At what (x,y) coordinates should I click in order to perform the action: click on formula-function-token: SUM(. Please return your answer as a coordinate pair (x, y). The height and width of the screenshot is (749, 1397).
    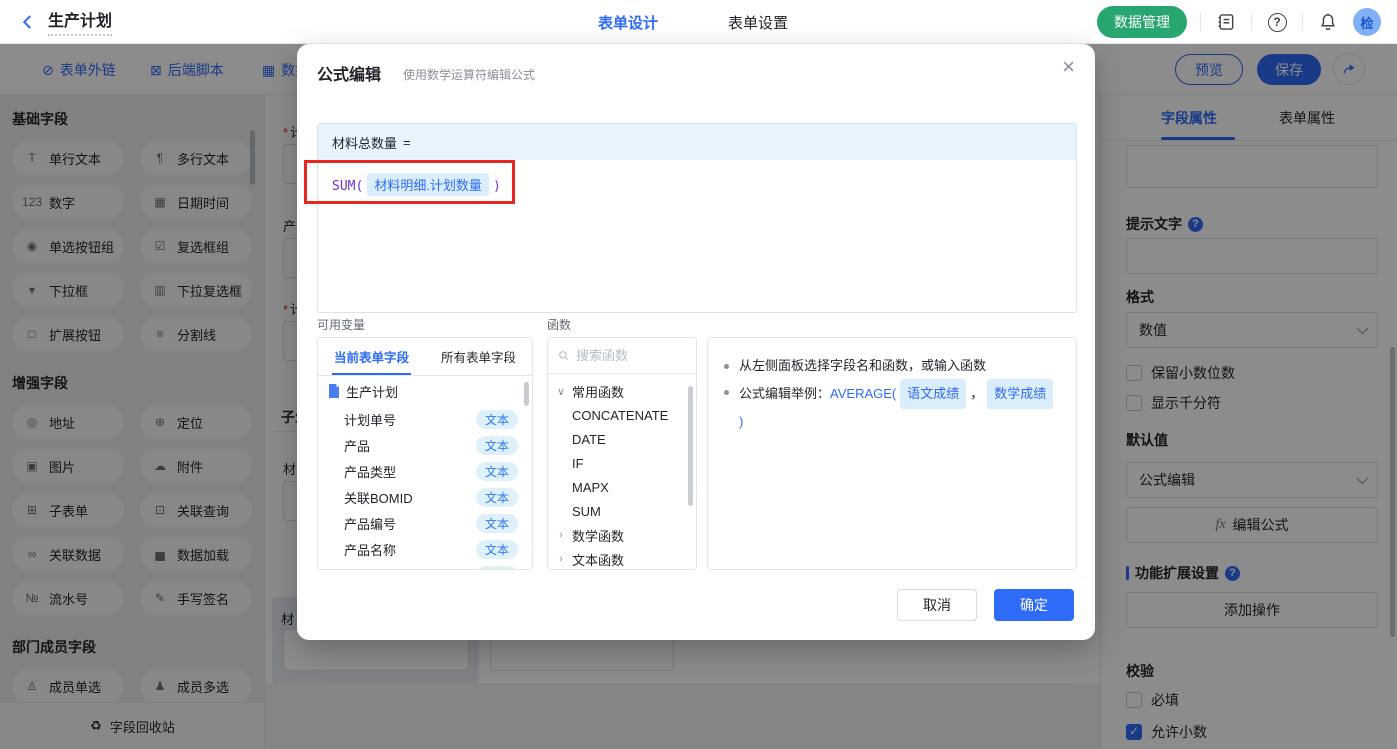
    Looking at the image, I should click on (348, 186).